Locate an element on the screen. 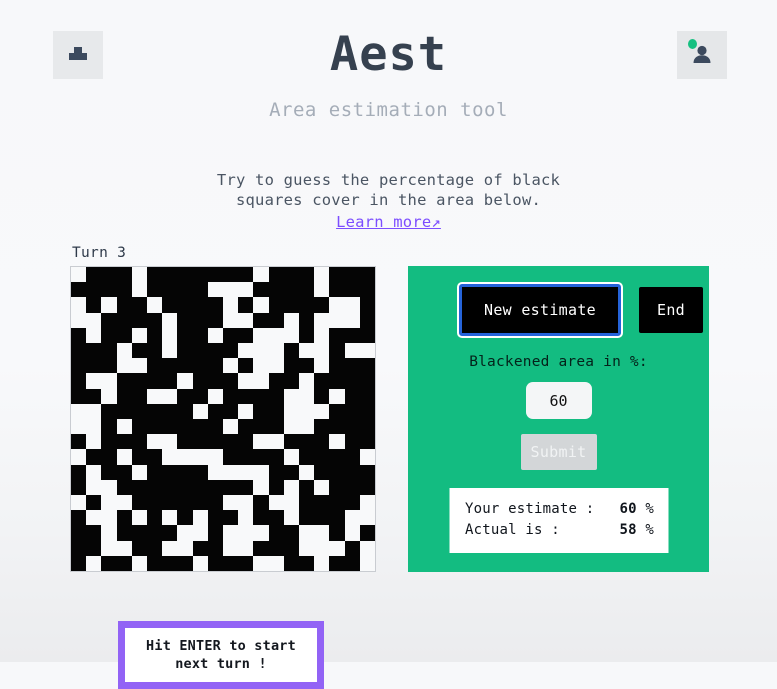  learn-more-link: Learn more↗ is located at coordinates (388, 222).